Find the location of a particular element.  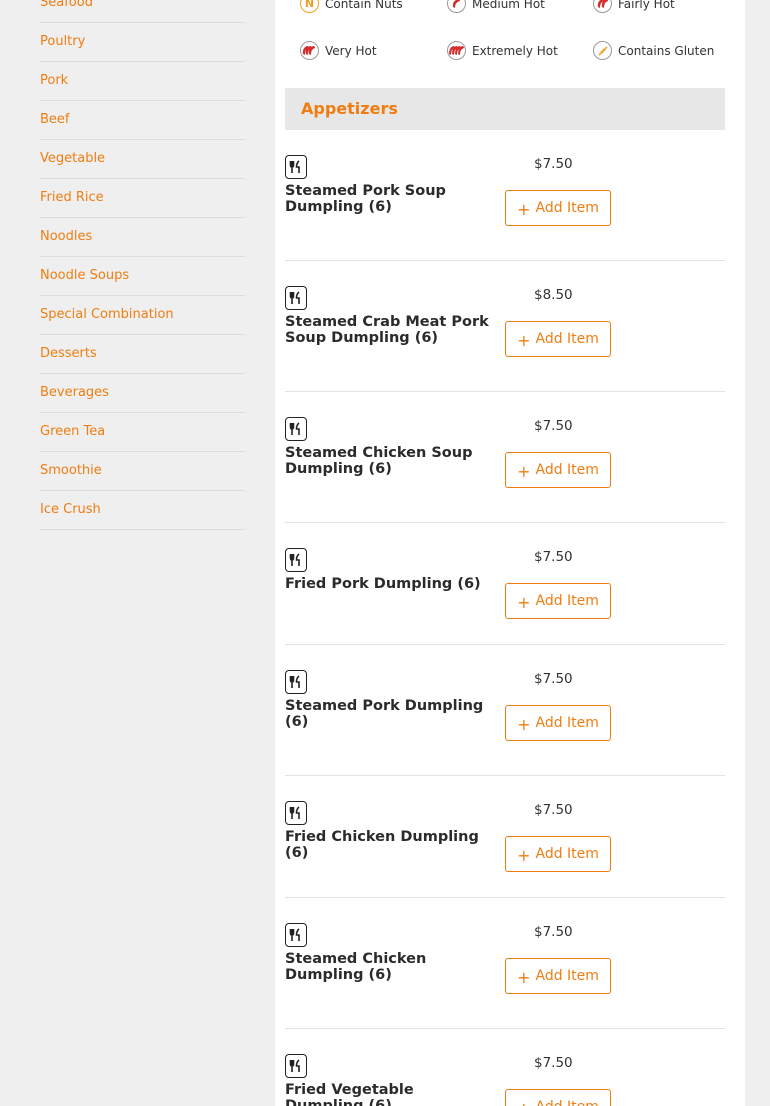

legend-item-very-hot: Very Hot is located at coordinates (338, 50).